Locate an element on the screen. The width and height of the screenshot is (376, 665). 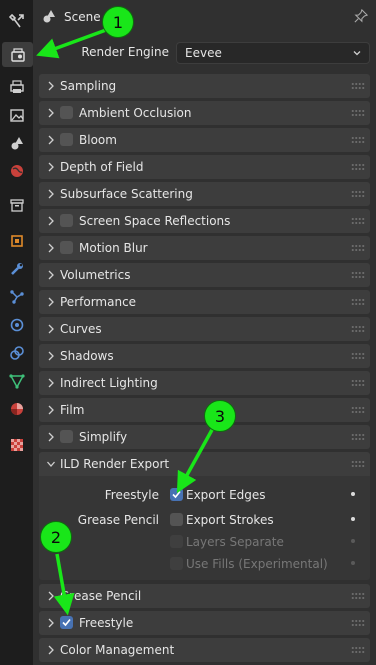
panel-shadows: Shadows is located at coordinates (204, 356).